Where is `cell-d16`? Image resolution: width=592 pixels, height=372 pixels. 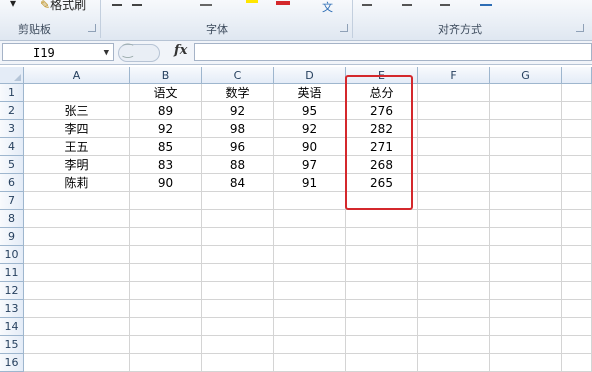
cell-d16 is located at coordinates (310, 363).